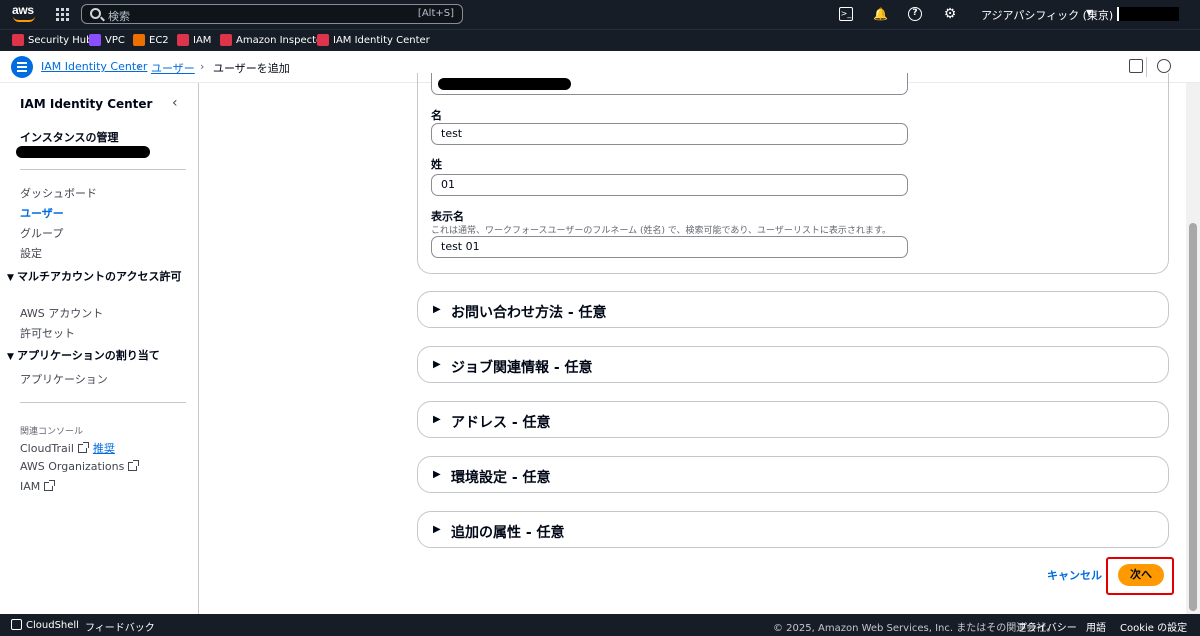 This screenshot has height=636, width=1200. Describe the element at coordinates (104, 448) in the screenshot. I see `recommended-link: 推奨` at that location.